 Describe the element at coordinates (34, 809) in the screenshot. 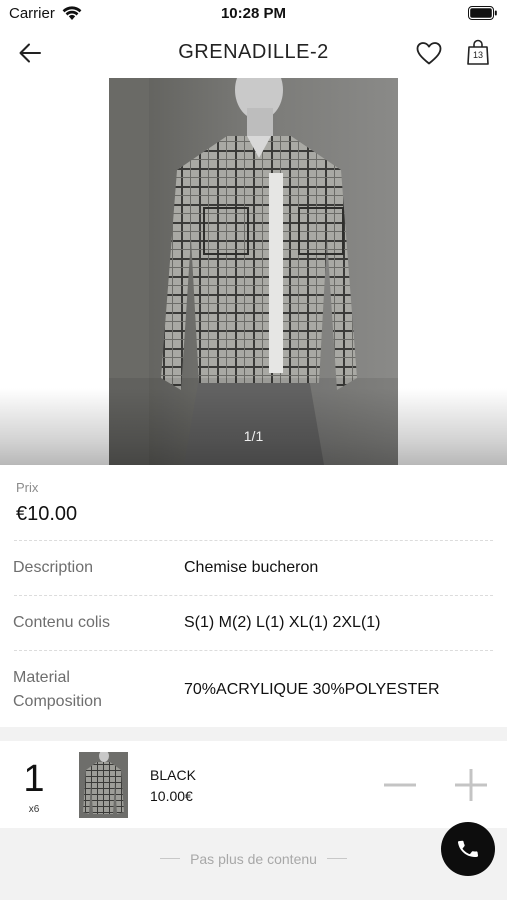

I see `variant-multiplier: x6` at that location.